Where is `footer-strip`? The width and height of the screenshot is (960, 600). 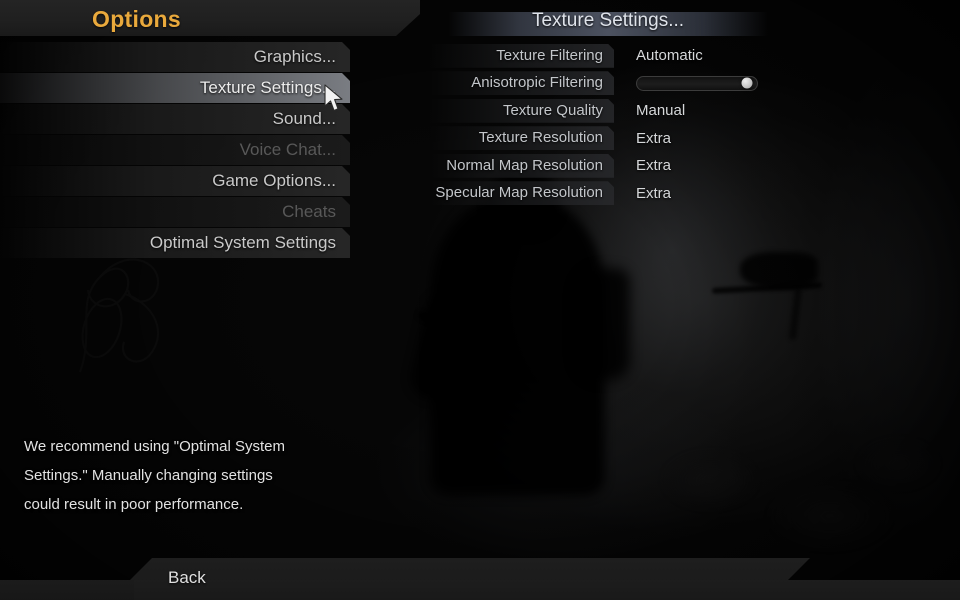
footer-strip is located at coordinates (480, 590).